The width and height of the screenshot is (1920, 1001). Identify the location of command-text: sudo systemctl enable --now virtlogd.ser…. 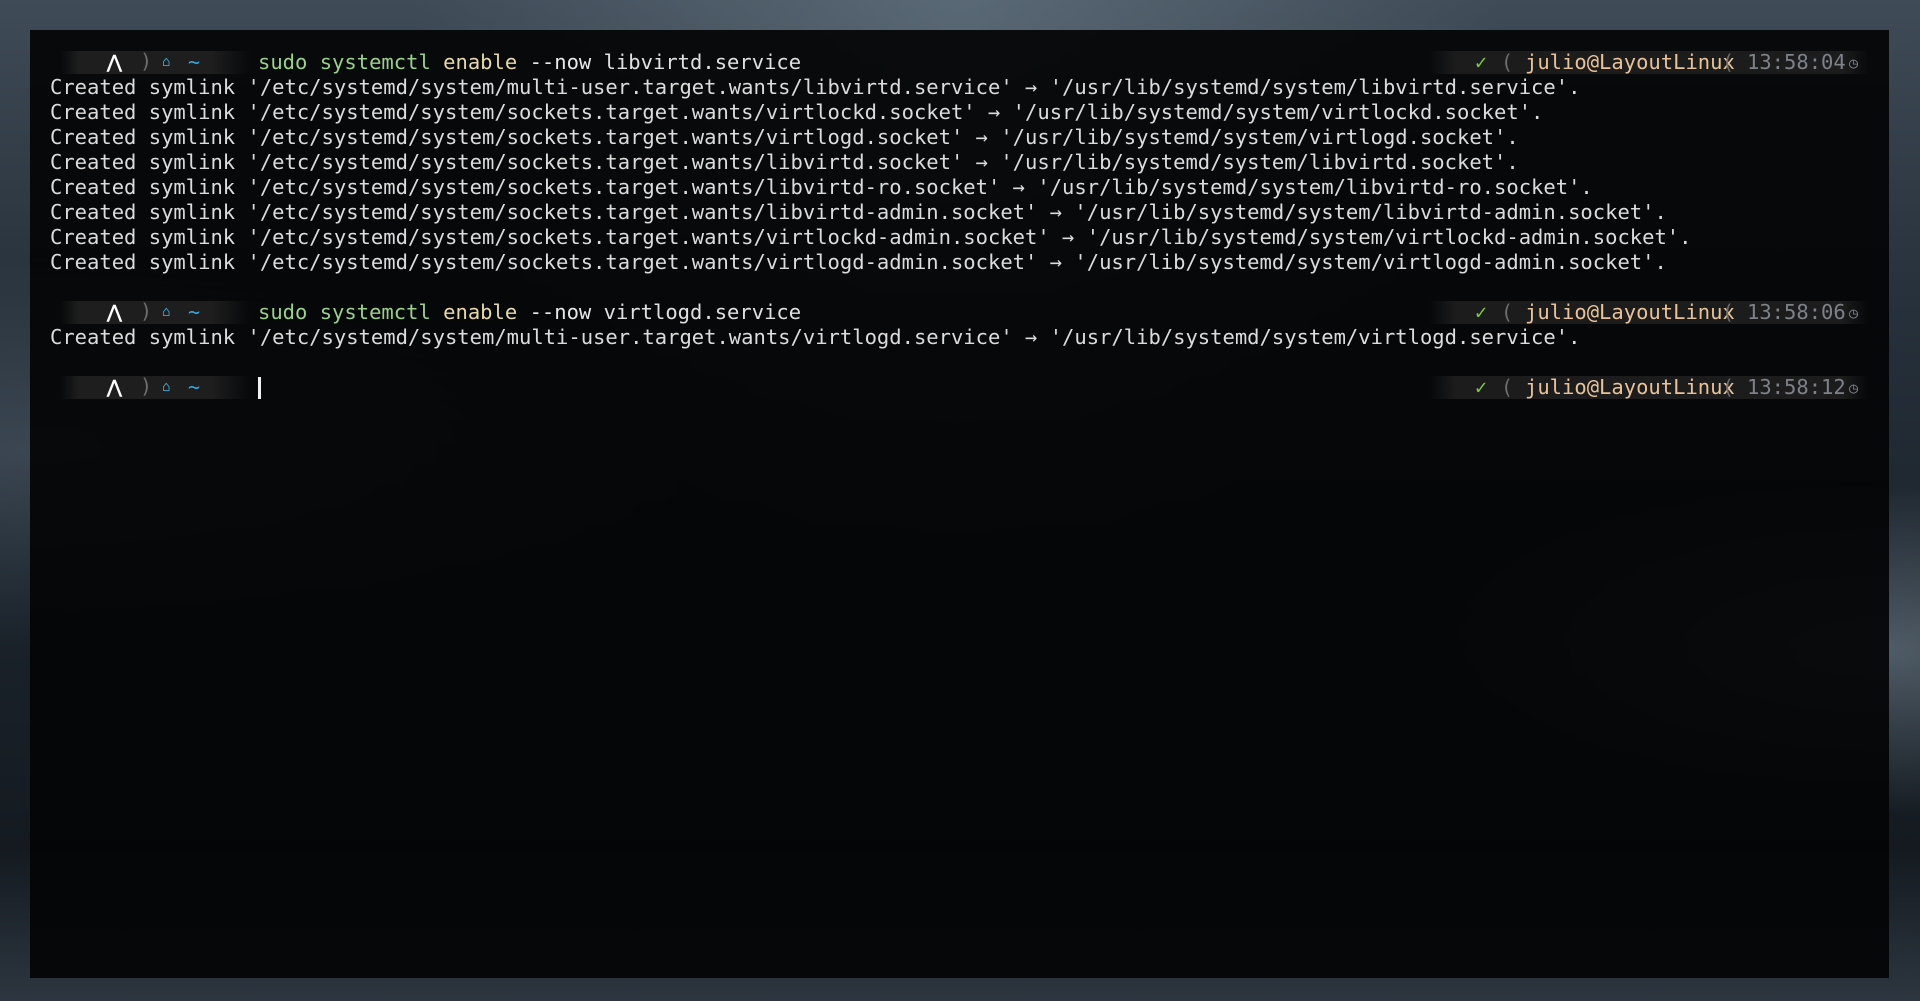
(529, 312).